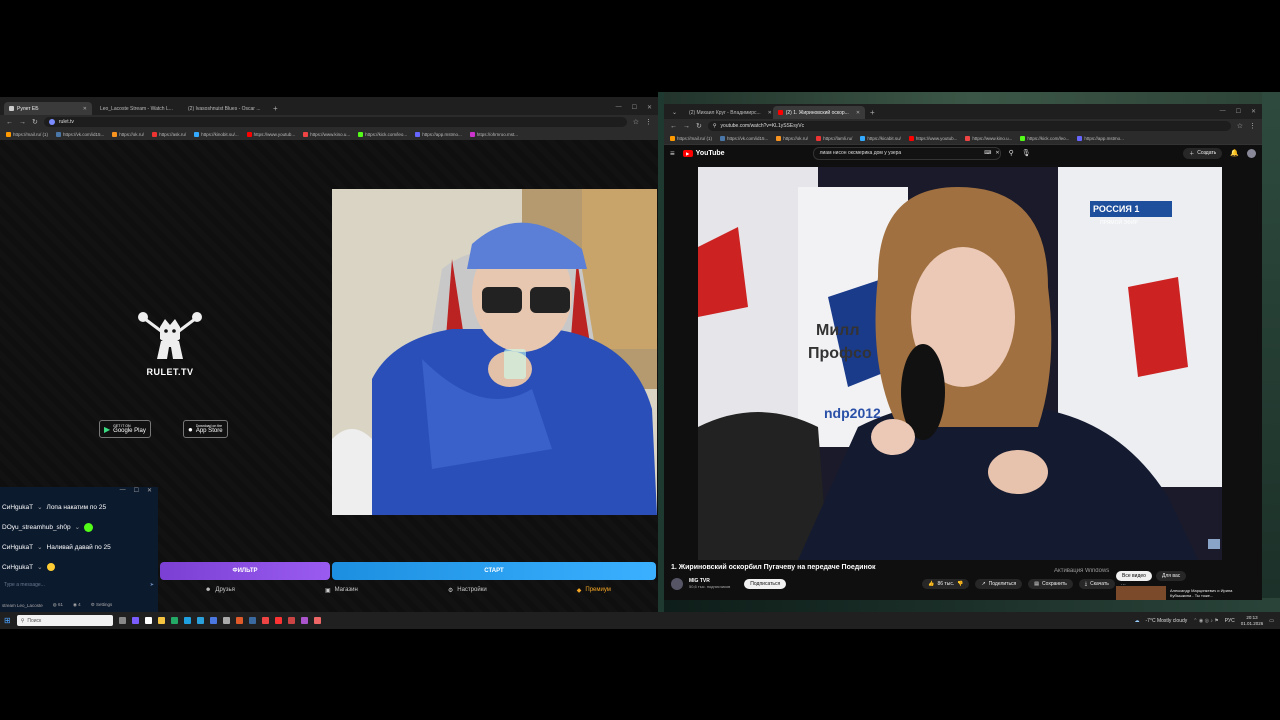 This screenshot has height=720, width=1280. Describe the element at coordinates (161, 620) in the screenshot. I see `explorer-icon` at that location.